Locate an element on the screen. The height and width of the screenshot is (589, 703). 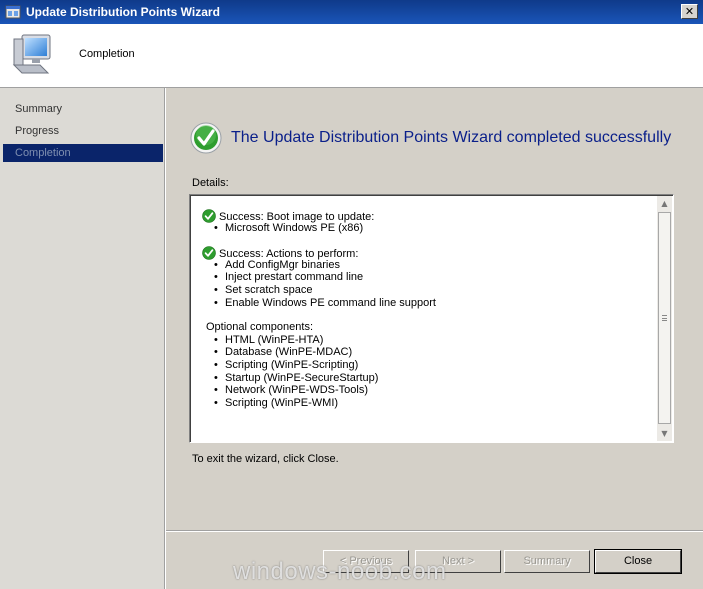
list-item: Network (WinPE-WDS-Tools) is located at coordinates (427, 390).